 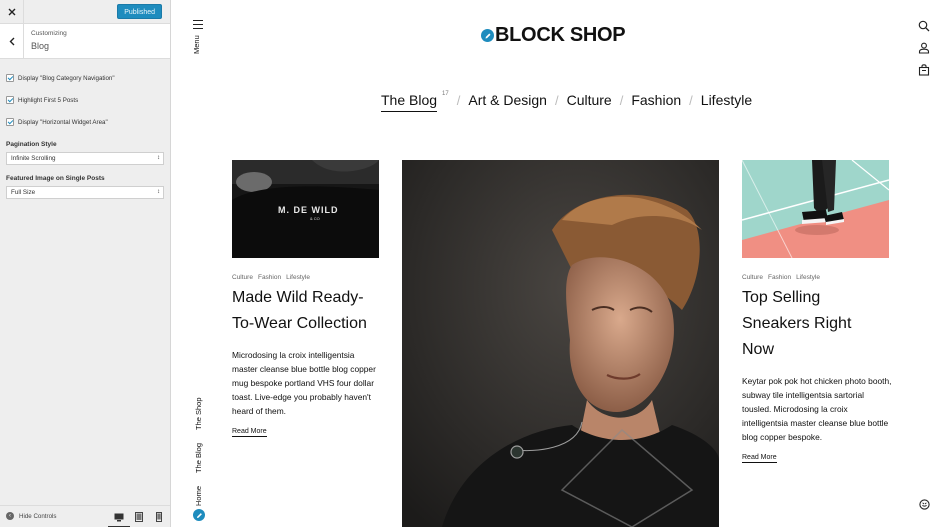 I want to click on site-logo: BLOCK SHOP, so click(x=553, y=35).